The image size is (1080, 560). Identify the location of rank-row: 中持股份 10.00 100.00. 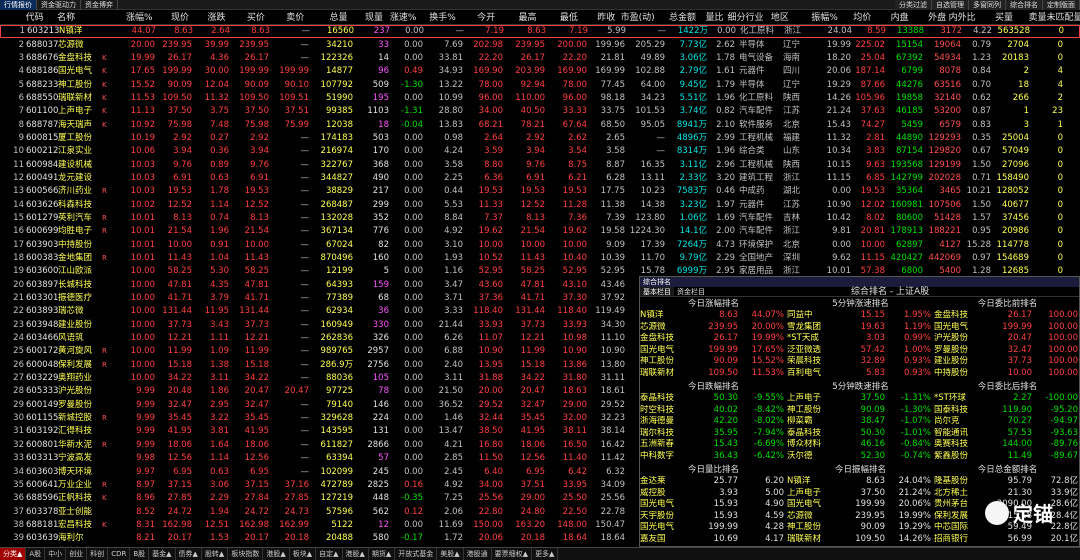
(1007, 374).